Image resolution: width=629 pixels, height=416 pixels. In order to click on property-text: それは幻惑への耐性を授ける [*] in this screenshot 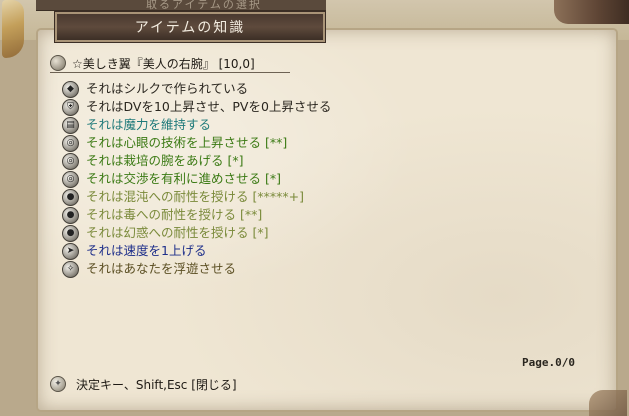, I will do `click(177, 232)`.